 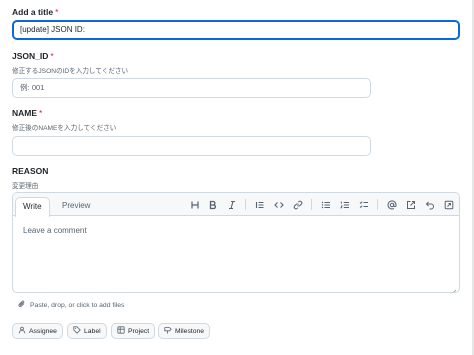 What do you see at coordinates (344, 204) in the screenshot?
I see `ordered-list-icon` at bounding box center [344, 204].